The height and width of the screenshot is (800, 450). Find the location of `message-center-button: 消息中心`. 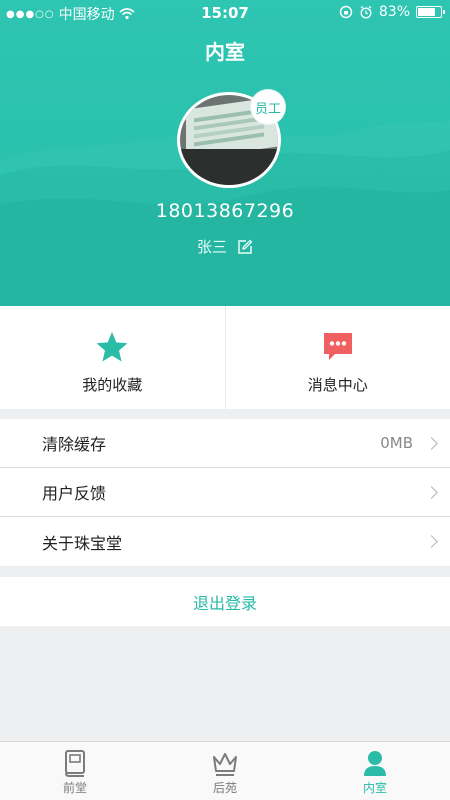

message-center-button: 消息中心 is located at coordinates (337, 357).